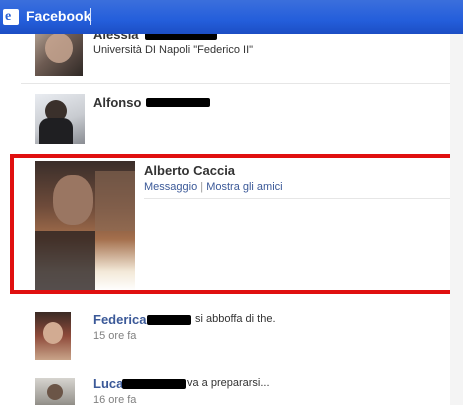 The image size is (463, 405). Describe the element at coordinates (115, 336) in the screenshot. I see `timestamp: 15 ore fa` at that location.